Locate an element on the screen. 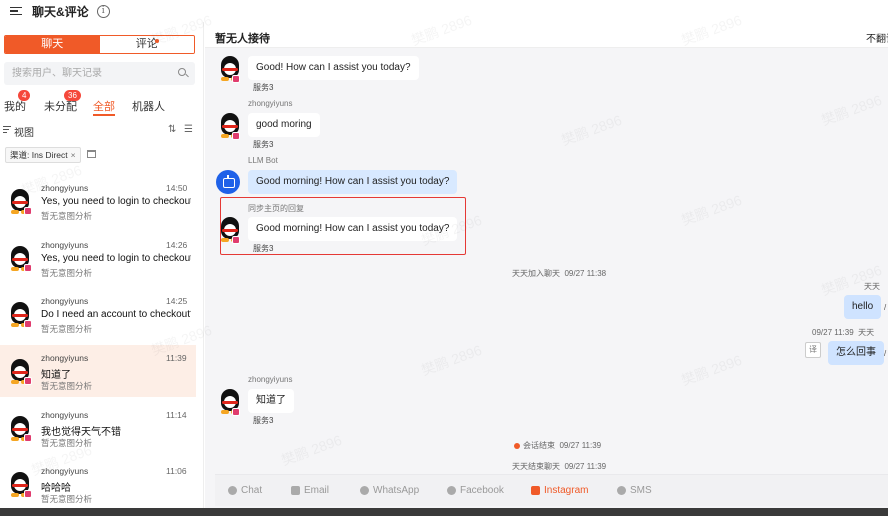 This screenshot has height=516, width=888. unread-dot is located at coordinates (157, 41).